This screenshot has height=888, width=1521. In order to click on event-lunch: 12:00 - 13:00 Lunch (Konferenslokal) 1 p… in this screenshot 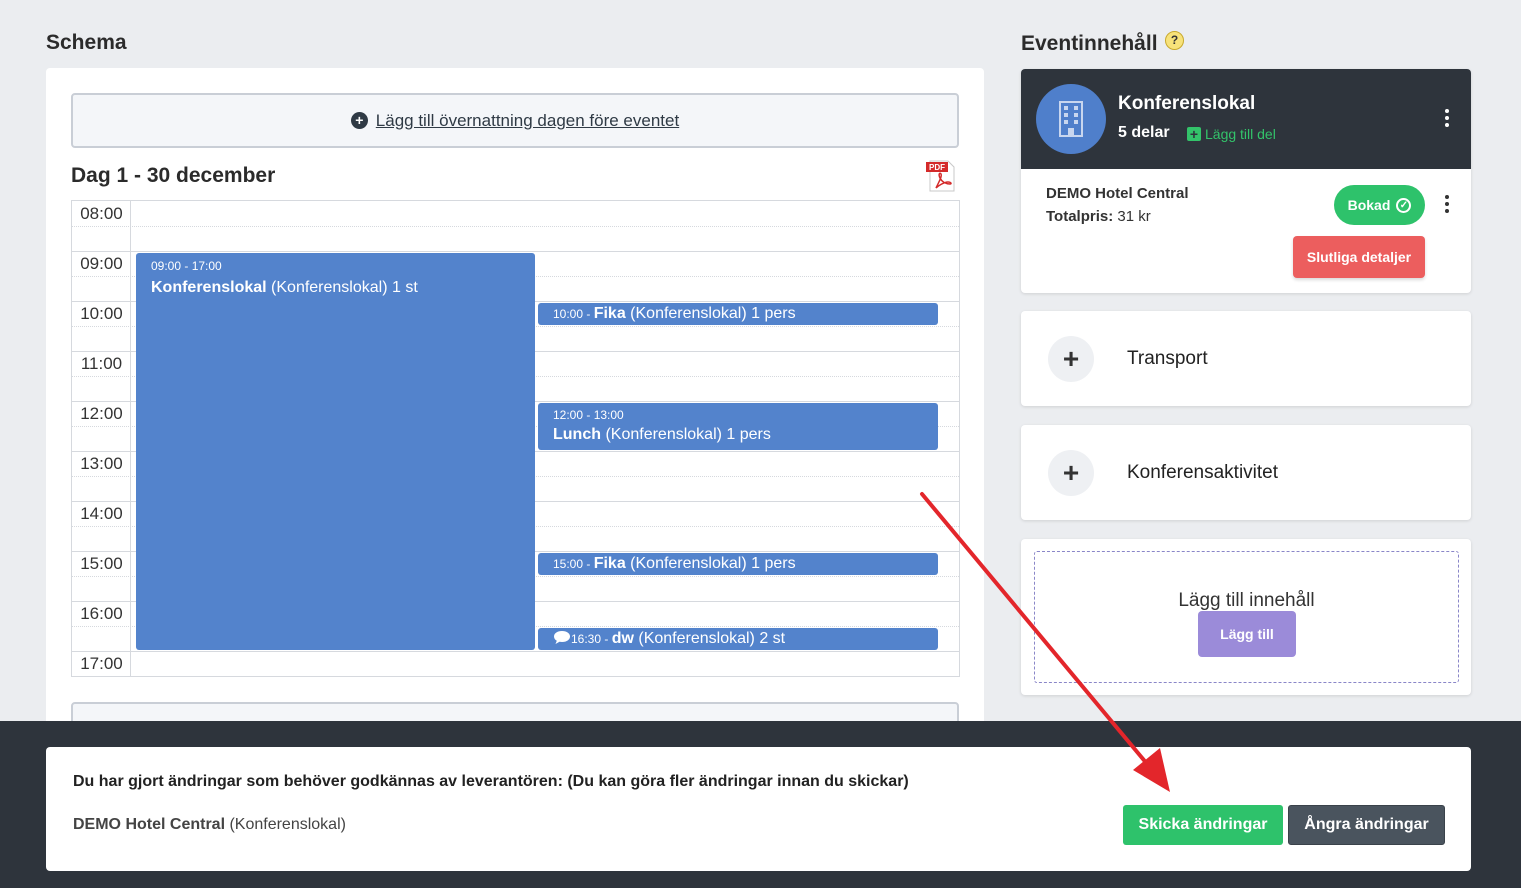, I will do `click(738, 426)`.